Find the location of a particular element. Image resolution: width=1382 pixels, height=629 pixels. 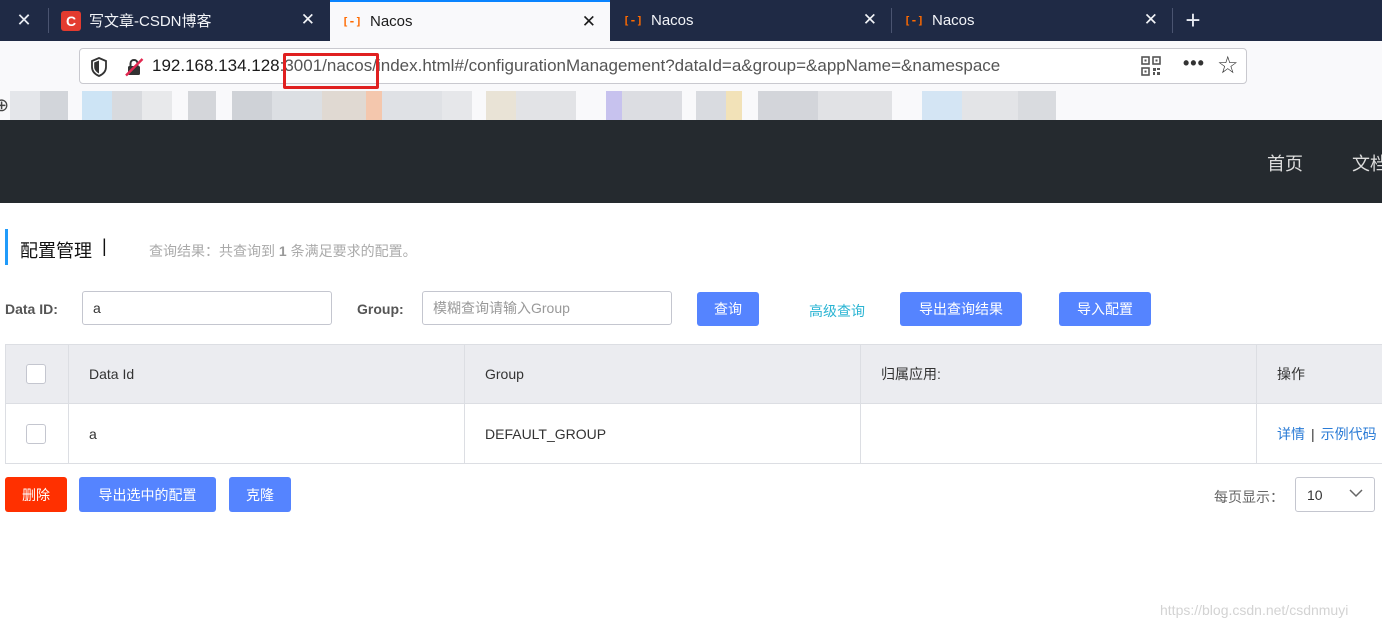

detail-link: 详情 is located at coordinates (1291, 434).